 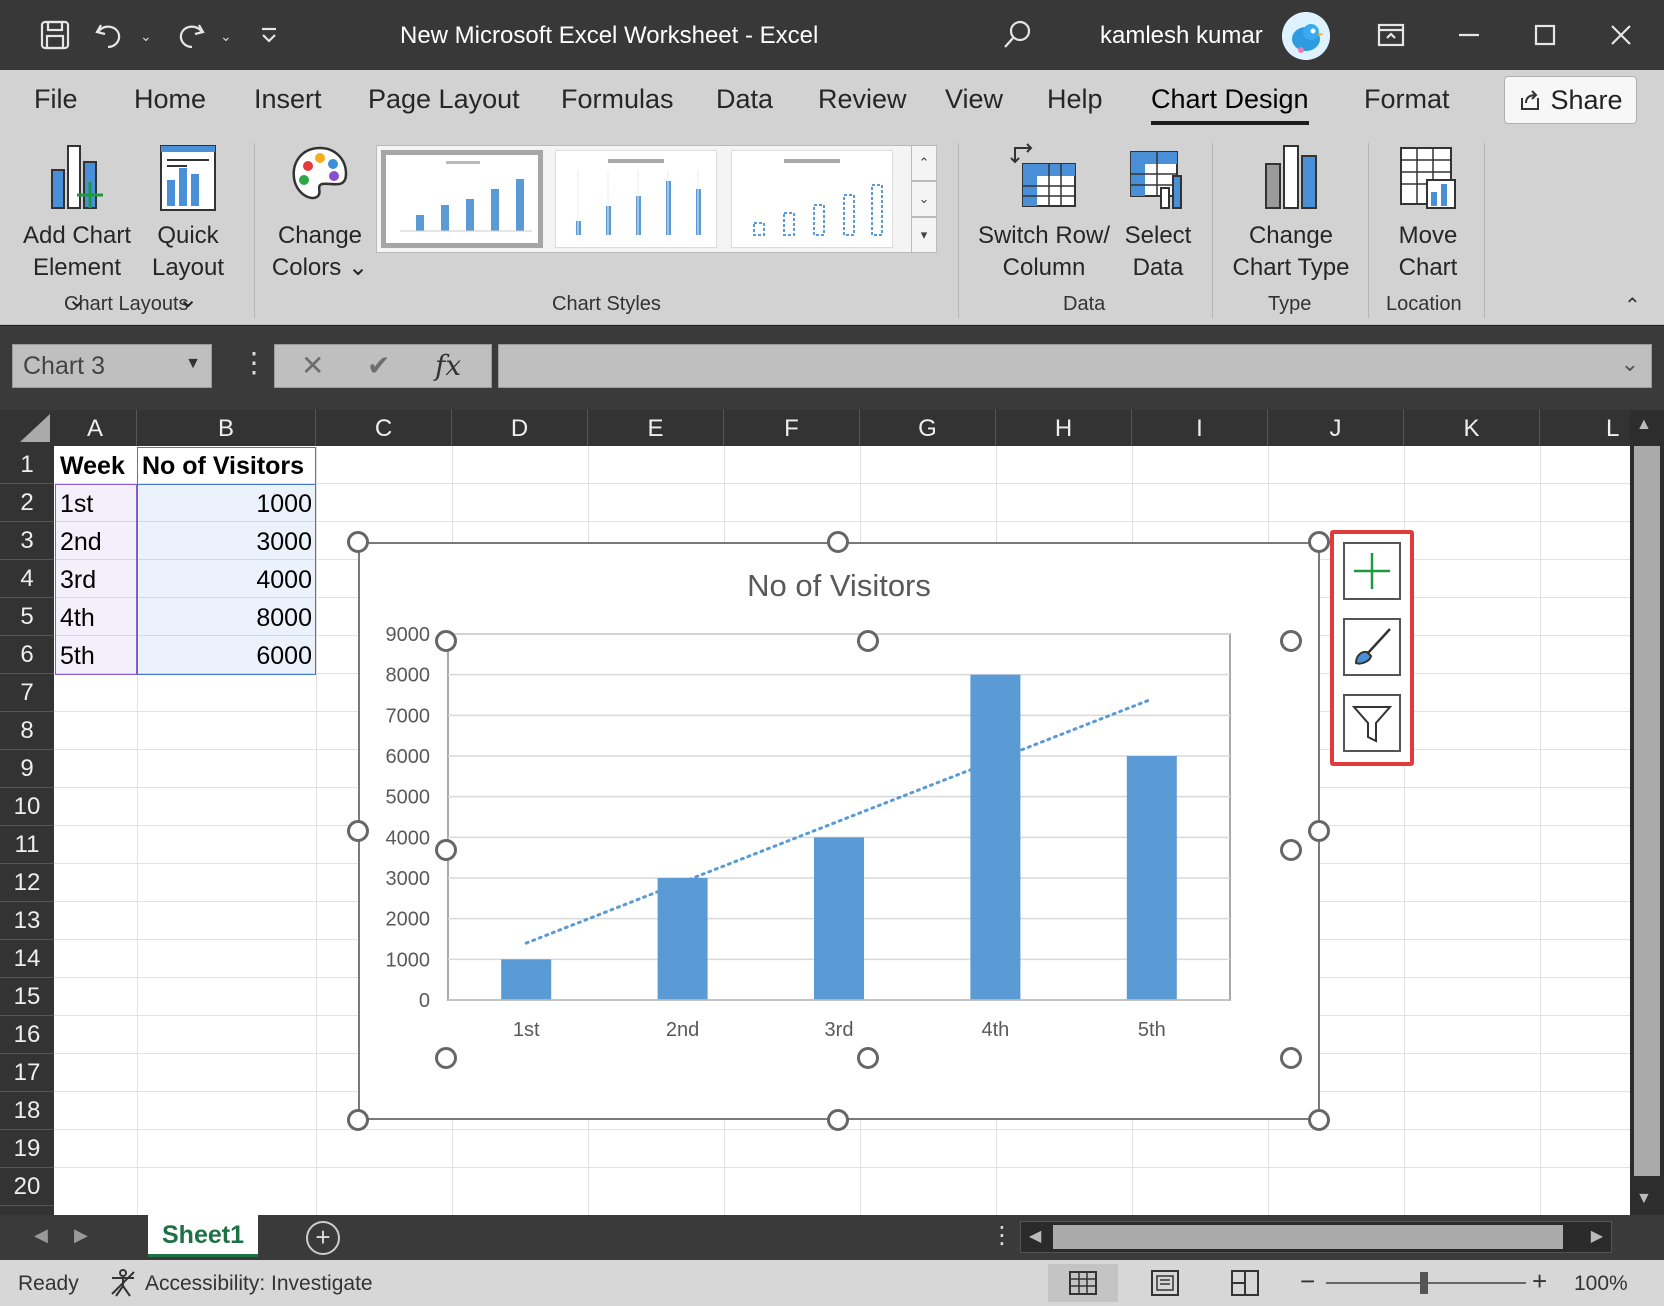 I want to click on cell-b6: 6000, so click(x=227, y=656).